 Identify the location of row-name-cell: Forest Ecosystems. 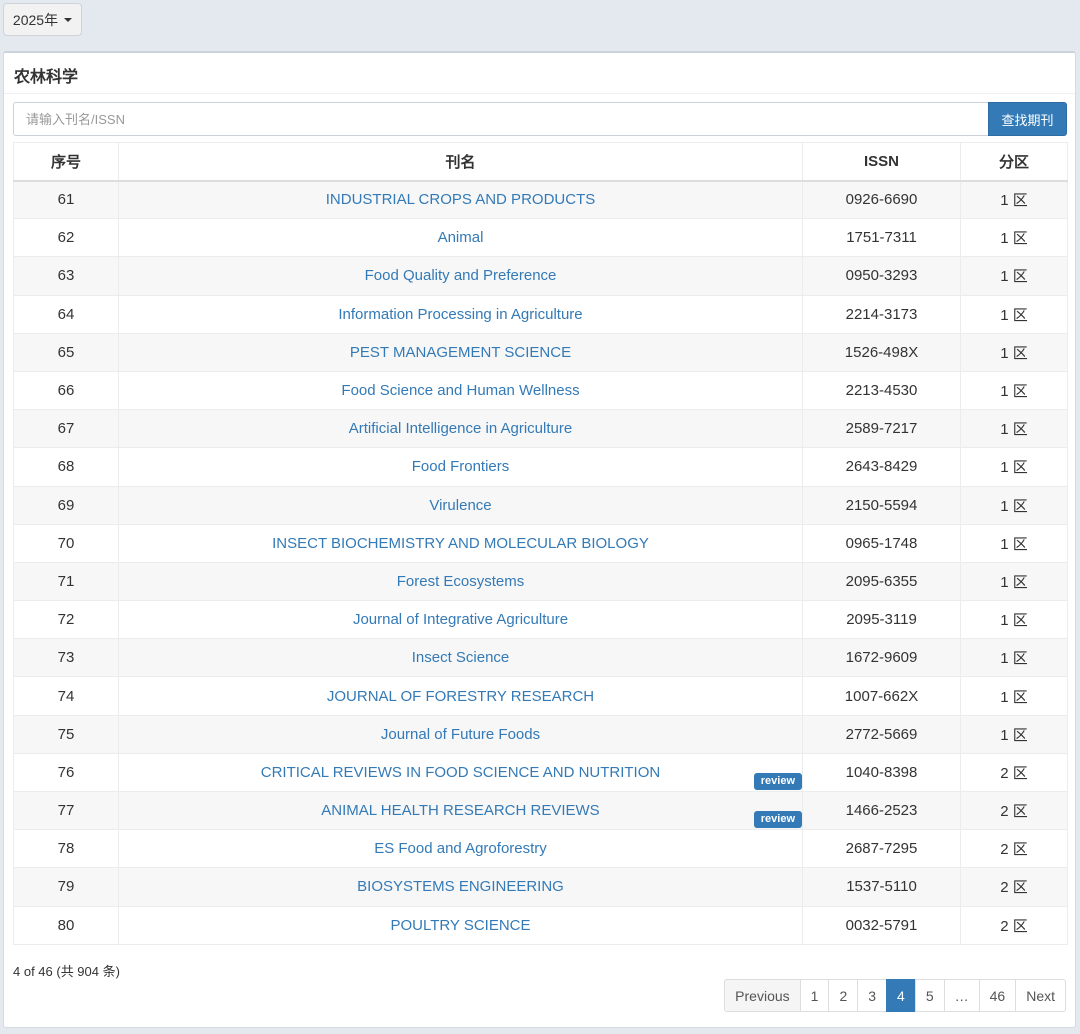
(460, 581).